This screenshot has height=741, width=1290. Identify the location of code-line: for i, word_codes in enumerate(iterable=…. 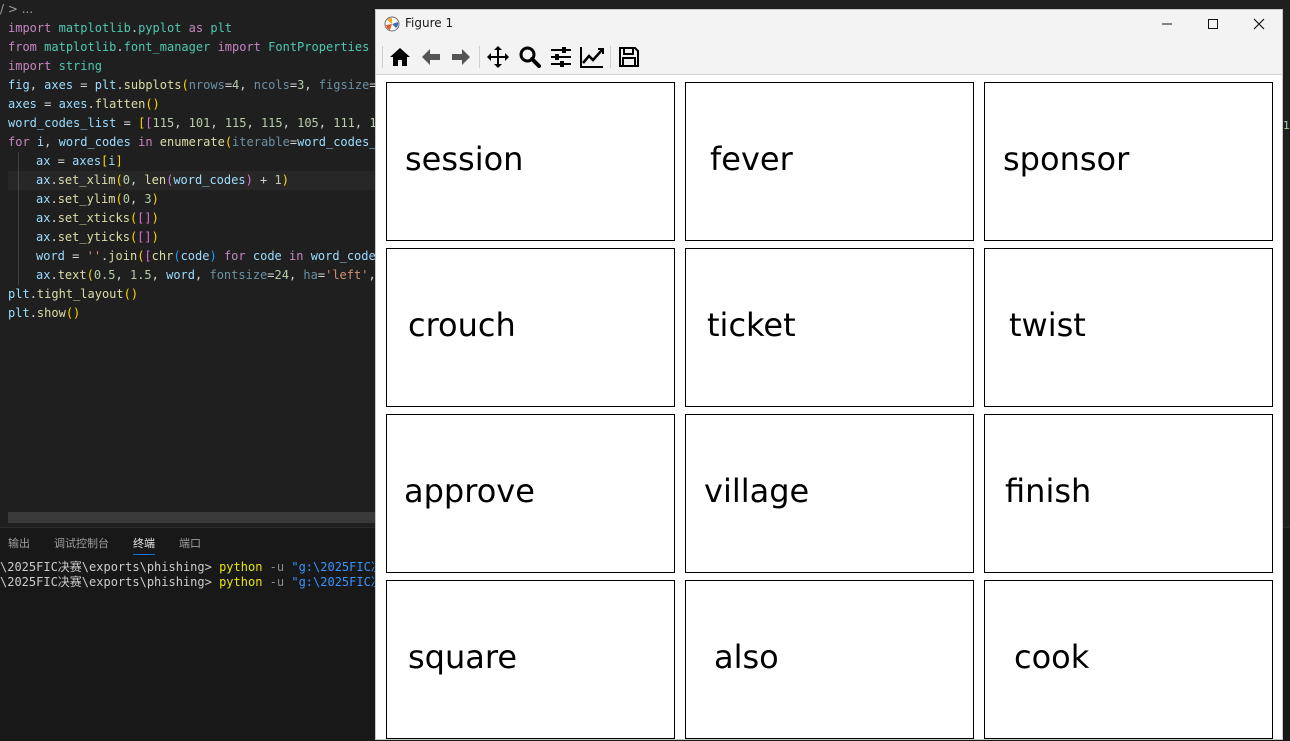
(199, 142).